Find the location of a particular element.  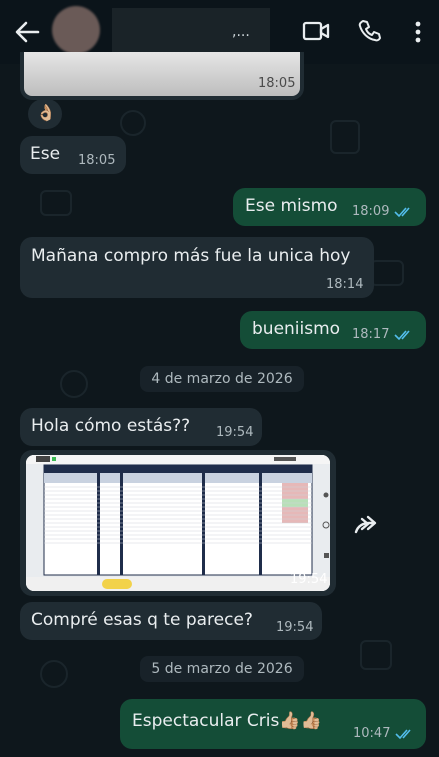

message-time: 18:17 is located at coordinates (371, 334).